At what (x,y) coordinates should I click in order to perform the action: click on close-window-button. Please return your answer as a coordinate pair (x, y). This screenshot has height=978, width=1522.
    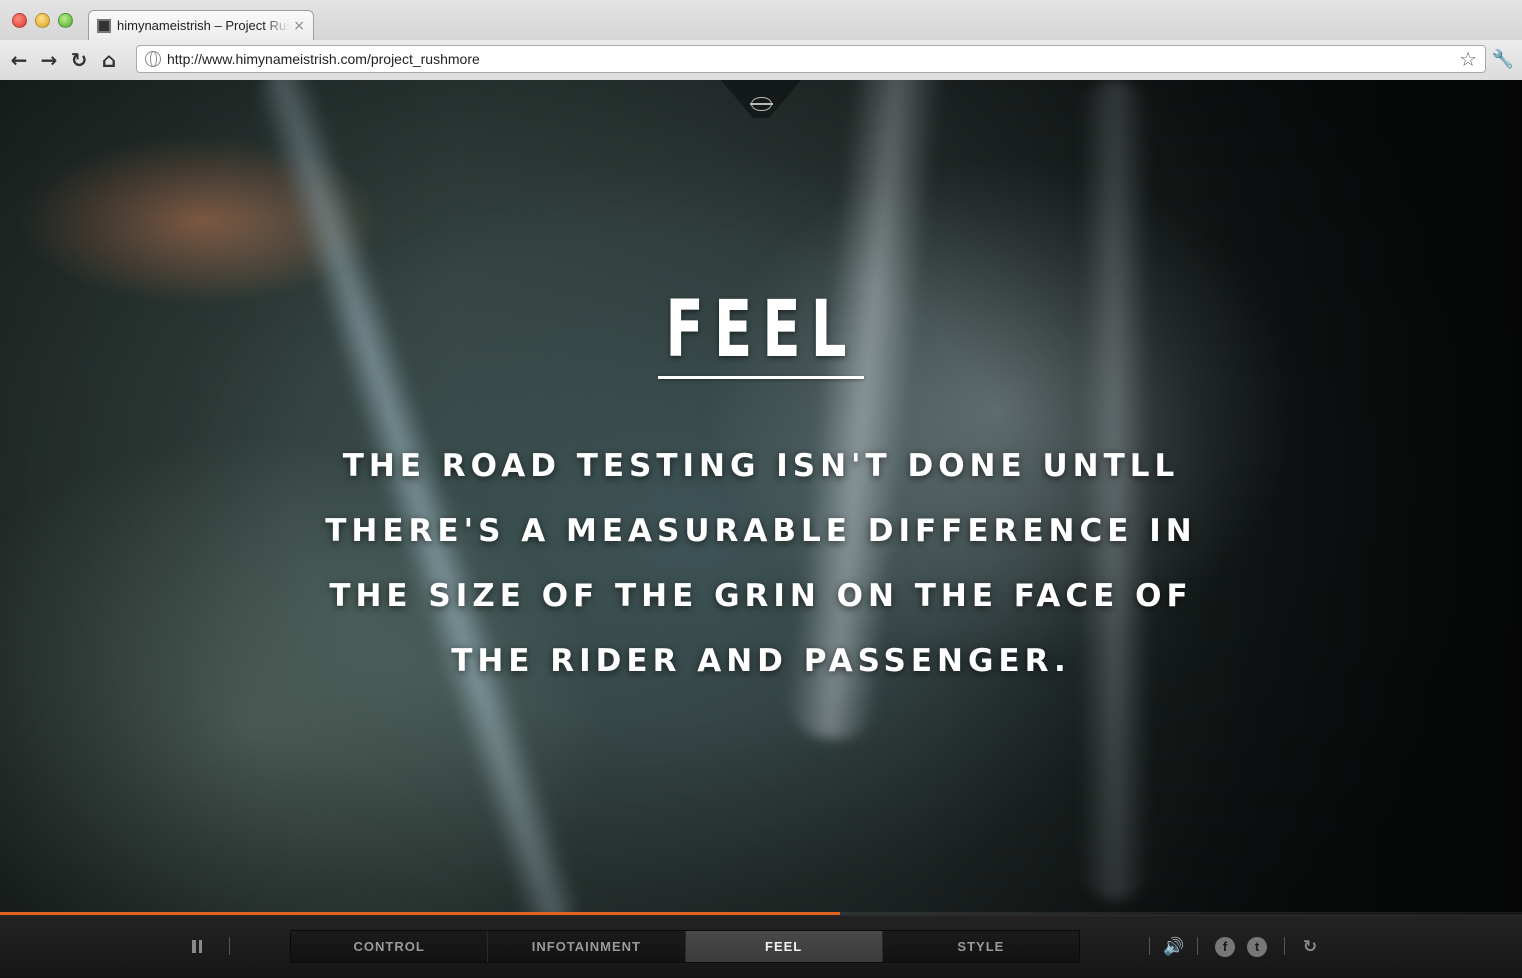
    Looking at the image, I should click on (19, 20).